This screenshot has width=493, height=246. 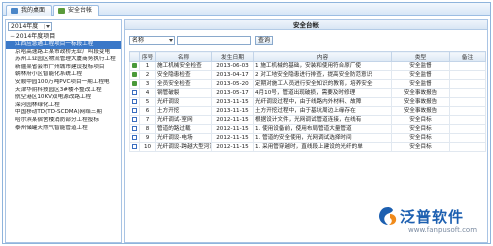 I want to click on tree-item: 安顺中园100万吨PVC项目一期工程电, so click(x=63, y=83).